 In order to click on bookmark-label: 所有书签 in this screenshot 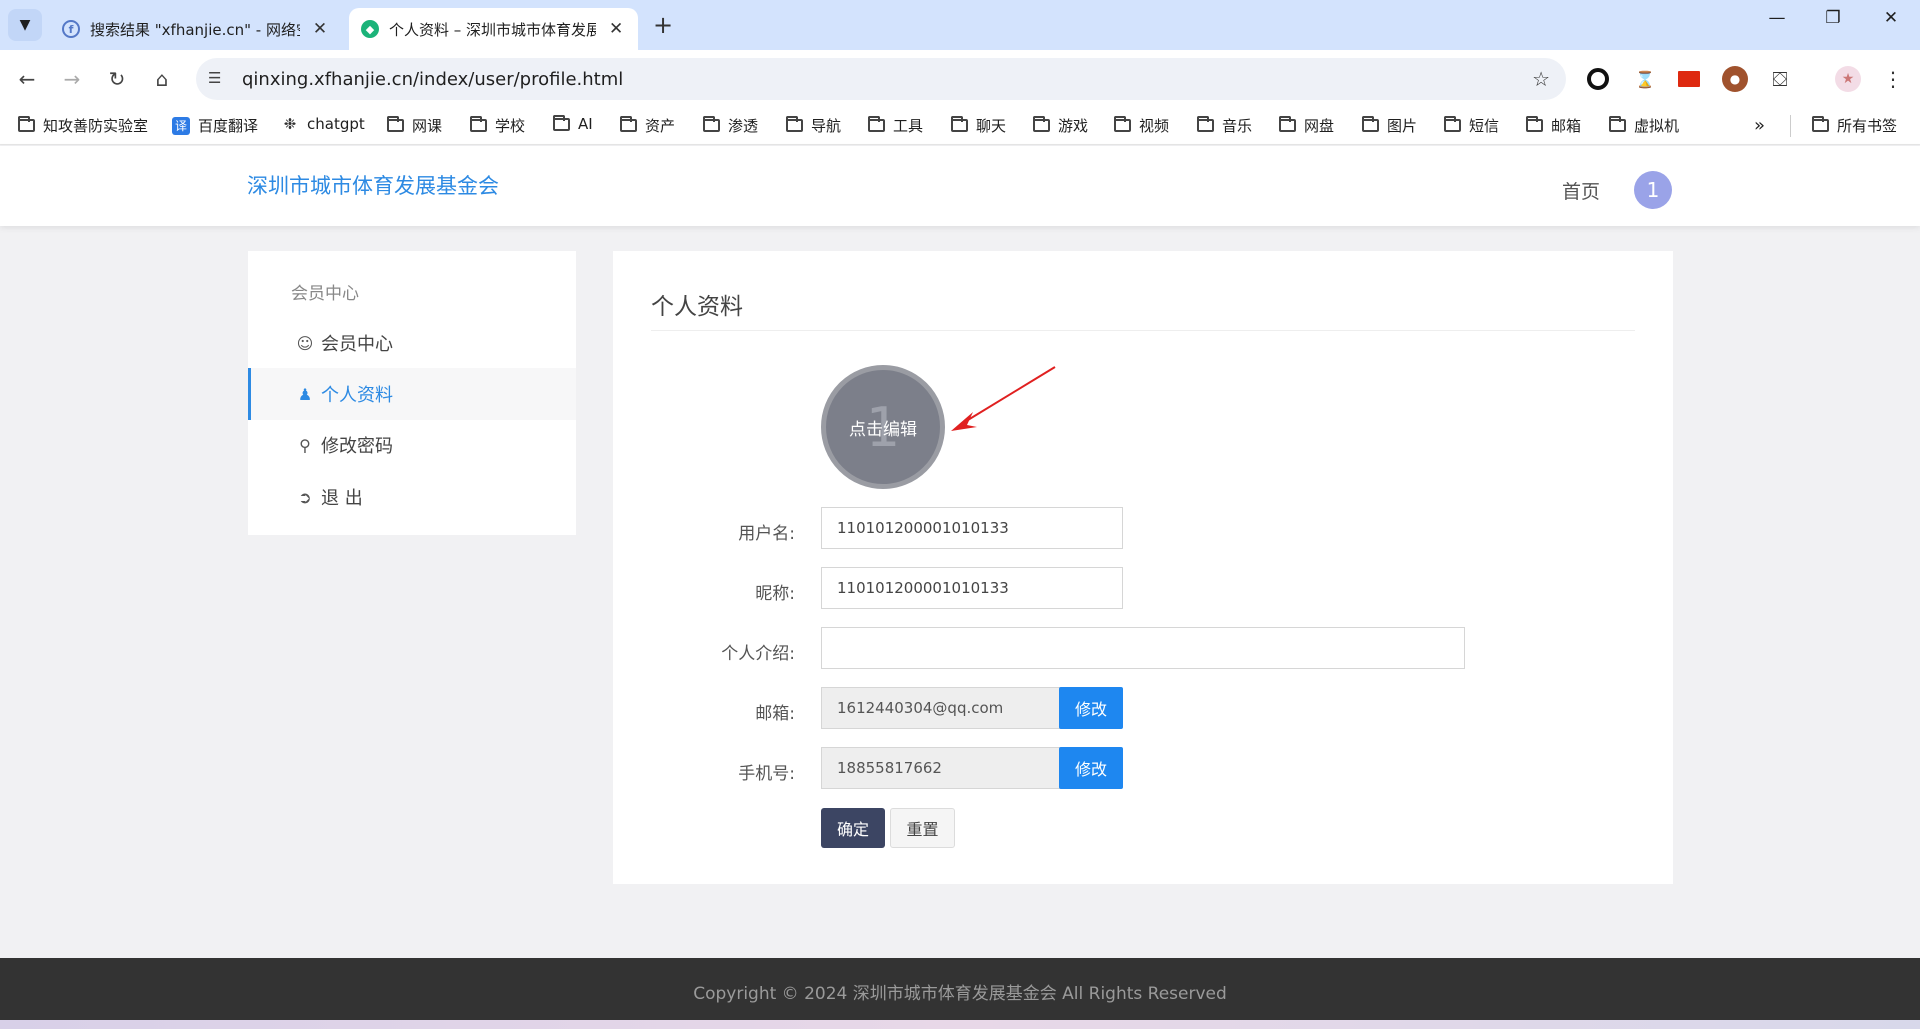, I will do `click(1867, 126)`.